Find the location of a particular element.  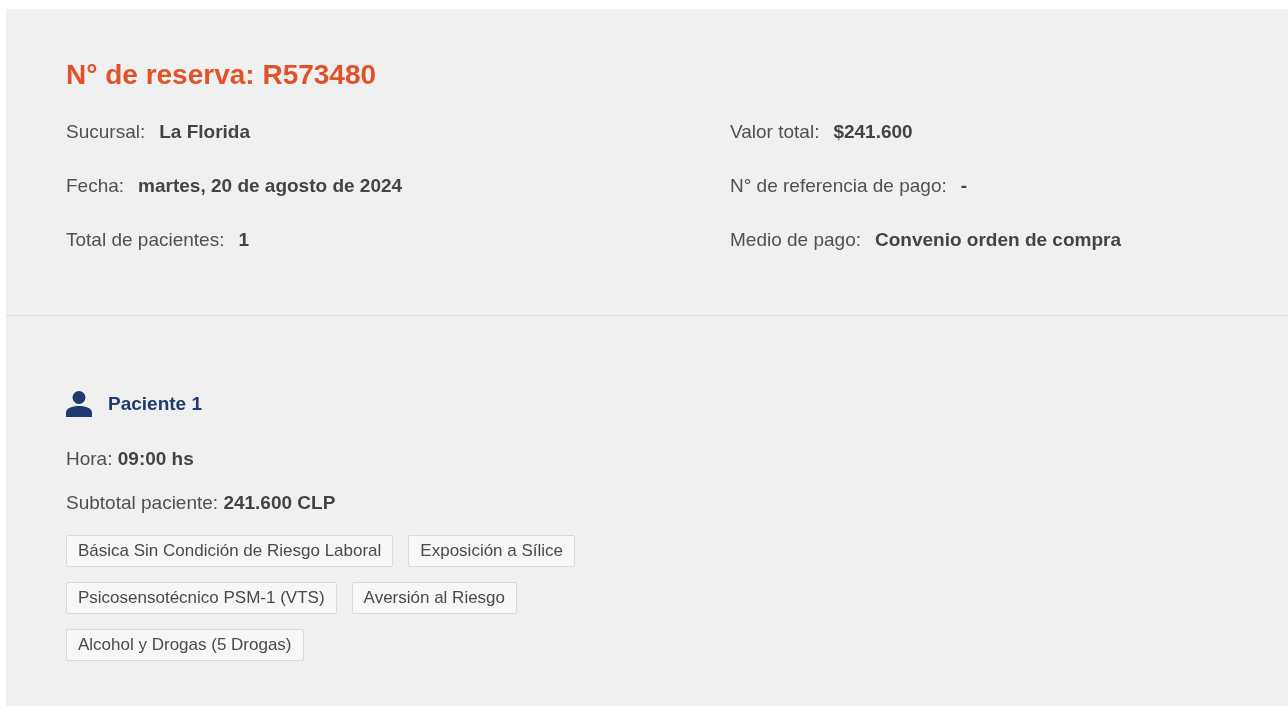

patient-title: Paciente 1 is located at coordinates (155, 404).